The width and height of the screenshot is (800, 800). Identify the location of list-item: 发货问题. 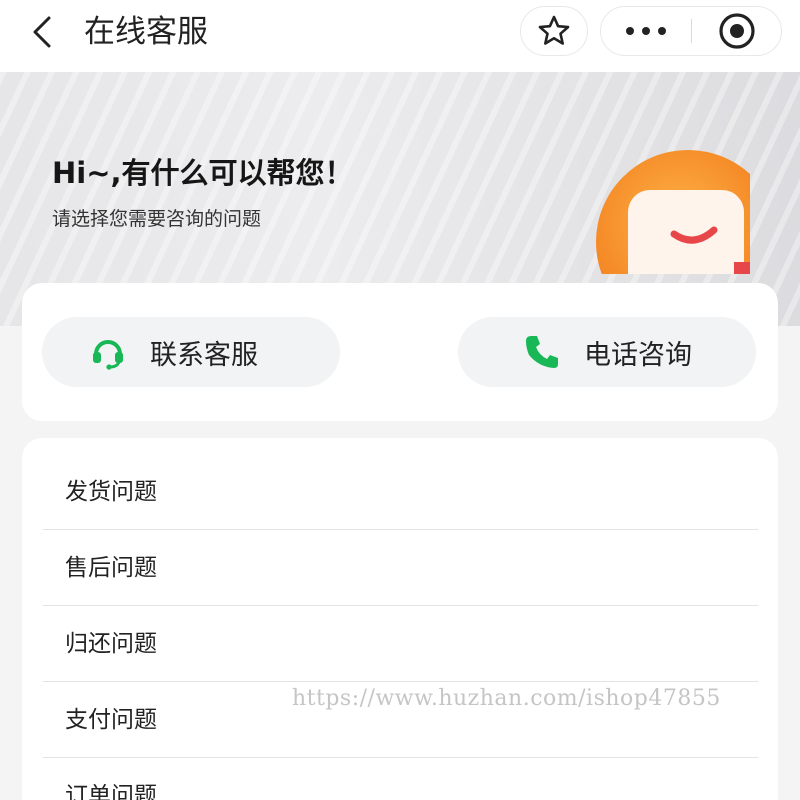
(400, 492).